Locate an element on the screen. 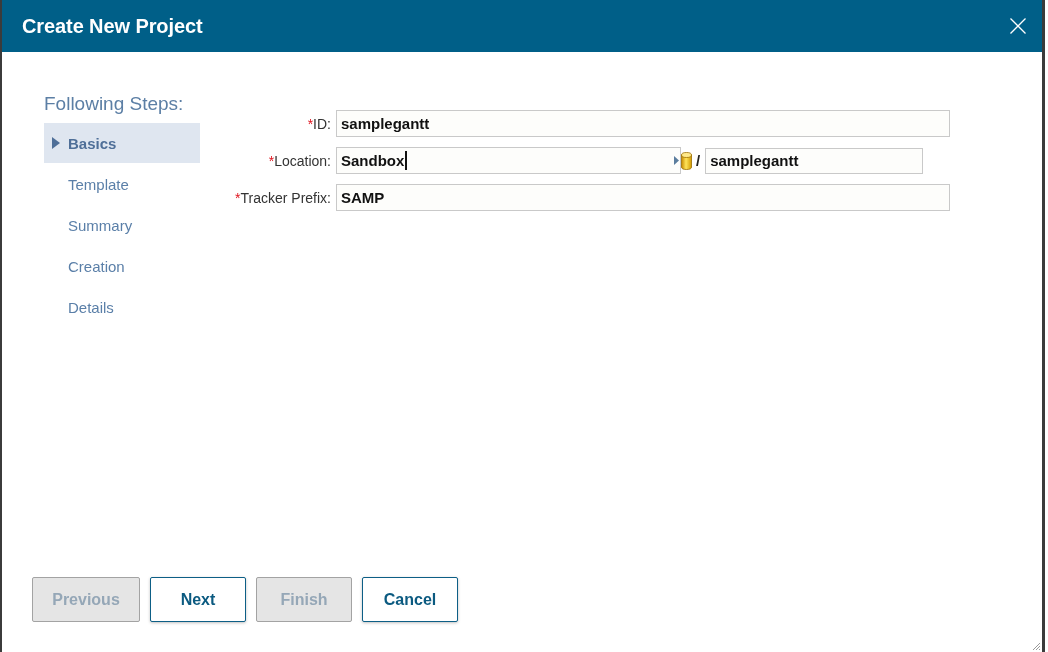 This screenshot has height=652, width=1048. id-field: samplegantt is located at coordinates (643, 123).